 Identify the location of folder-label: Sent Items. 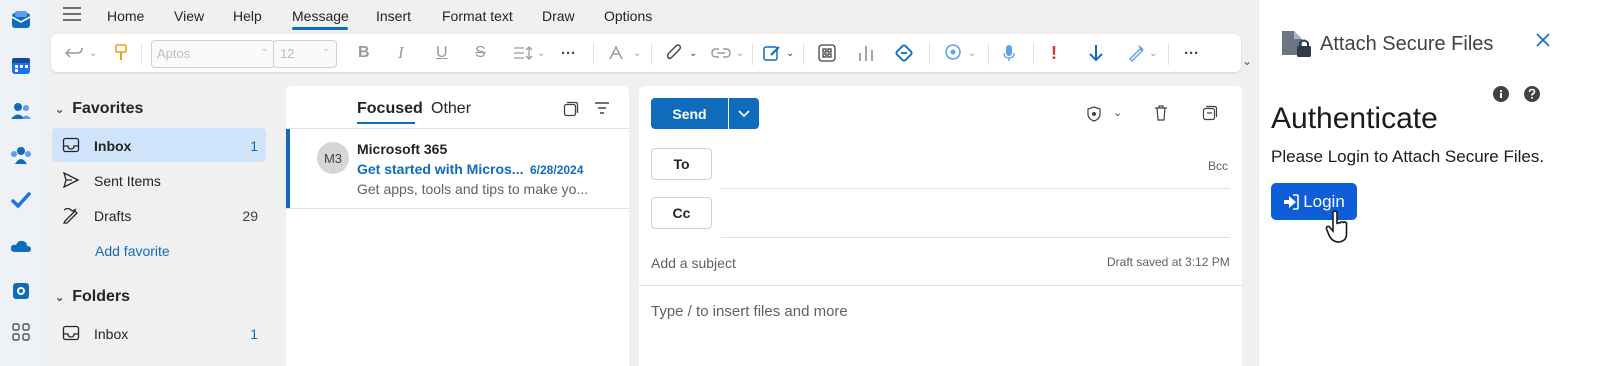
(127, 181).